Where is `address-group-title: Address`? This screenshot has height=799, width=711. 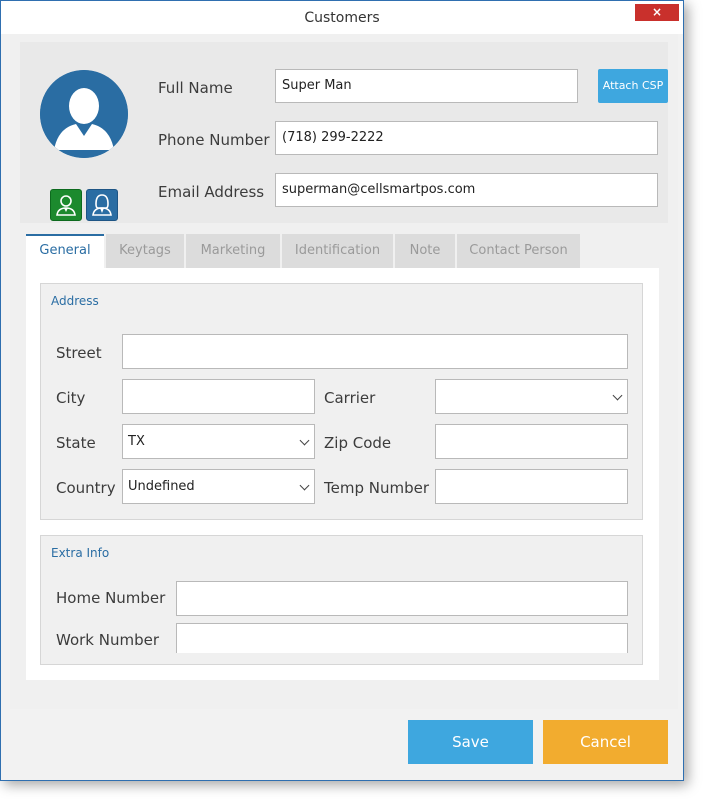 address-group-title: Address is located at coordinates (75, 301).